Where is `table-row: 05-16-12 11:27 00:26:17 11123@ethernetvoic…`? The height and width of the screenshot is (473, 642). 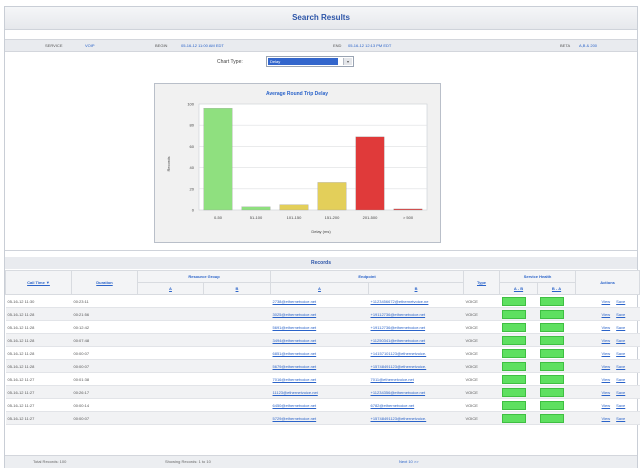
table-row: 05-16-12 11:27 00:26:17 11123@ethernetvoic… is located at coordinates (322, 392).